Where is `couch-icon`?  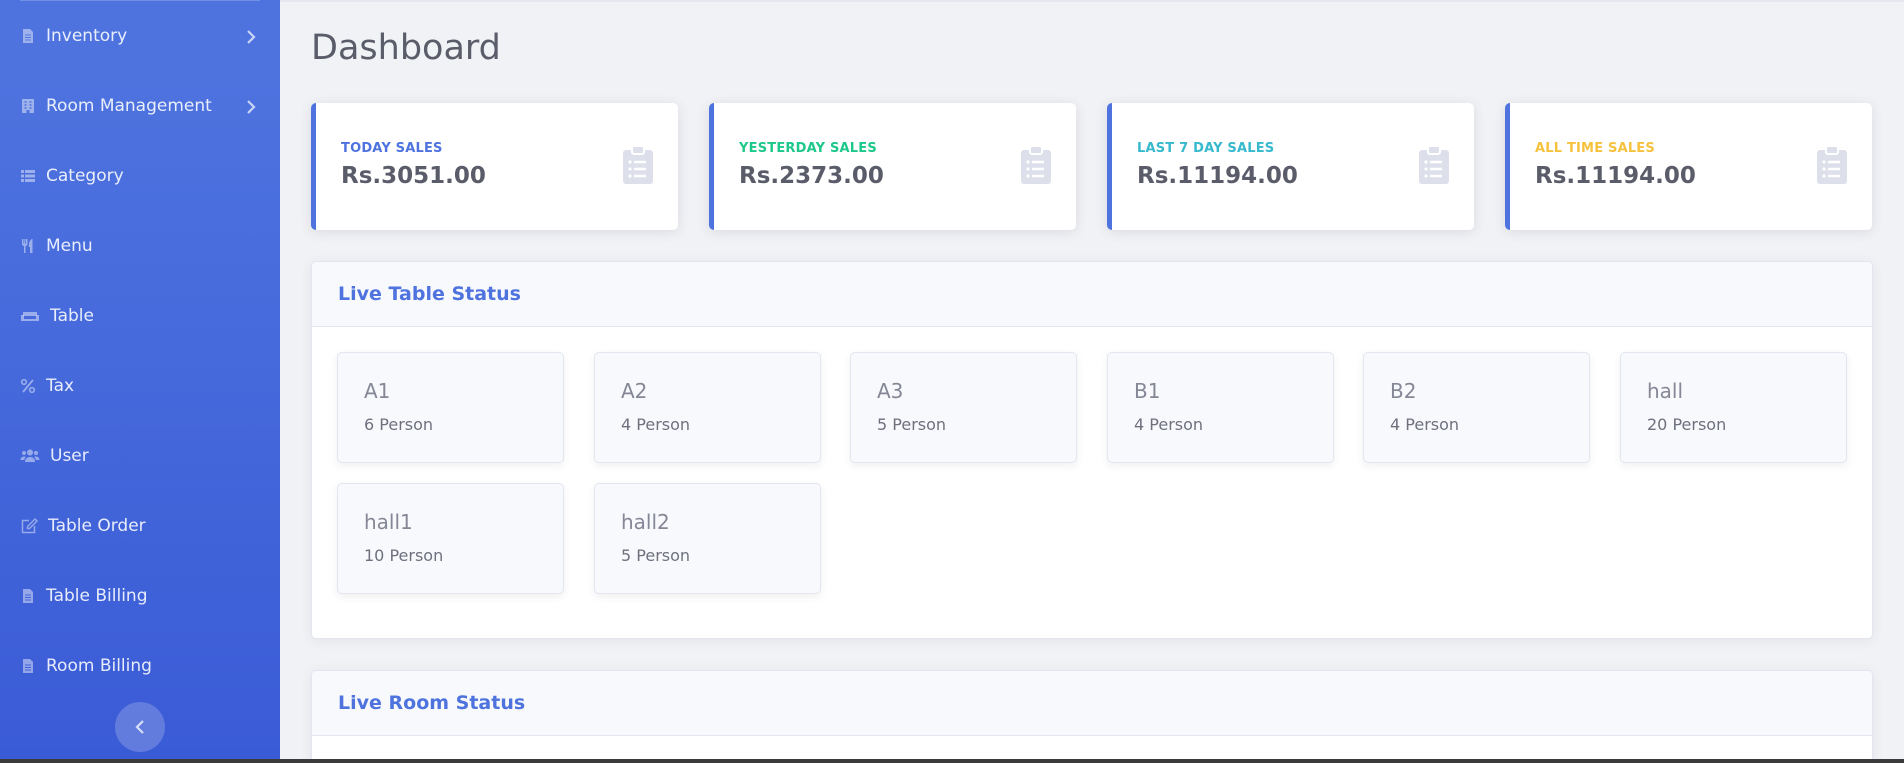
couch-icon is located at coordinates (30, 316).